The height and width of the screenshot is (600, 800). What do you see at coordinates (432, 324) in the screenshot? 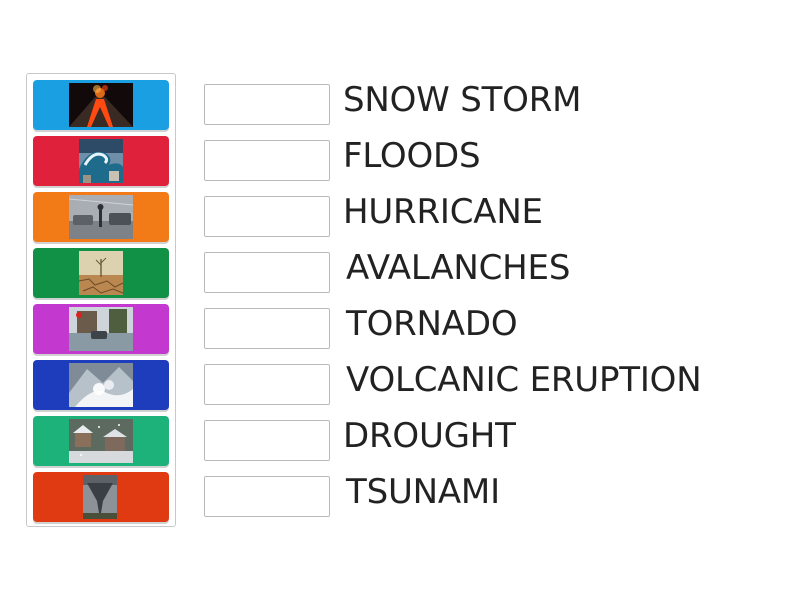
I see `word-label: TORNADO` at bounding box center [432, 324].